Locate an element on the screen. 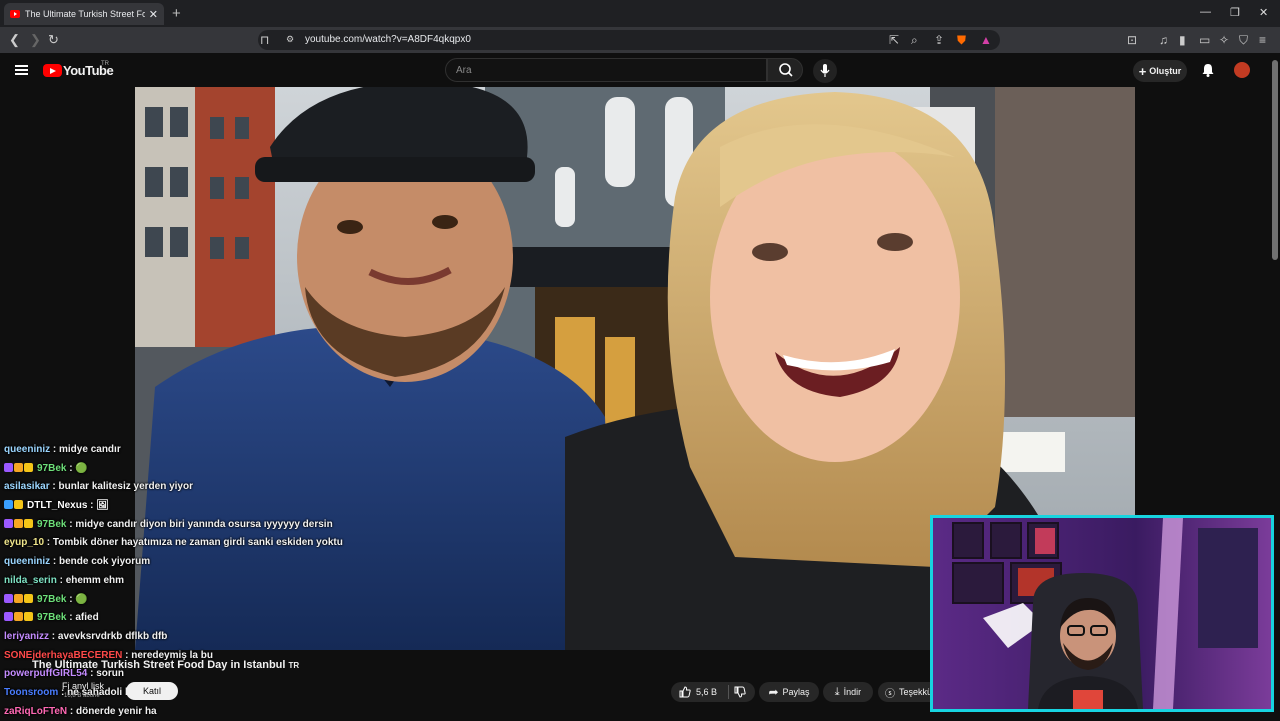 This screenshot has height=721, width=1280. close-window-icon: ✕ is located at coordinates (1263, 12).